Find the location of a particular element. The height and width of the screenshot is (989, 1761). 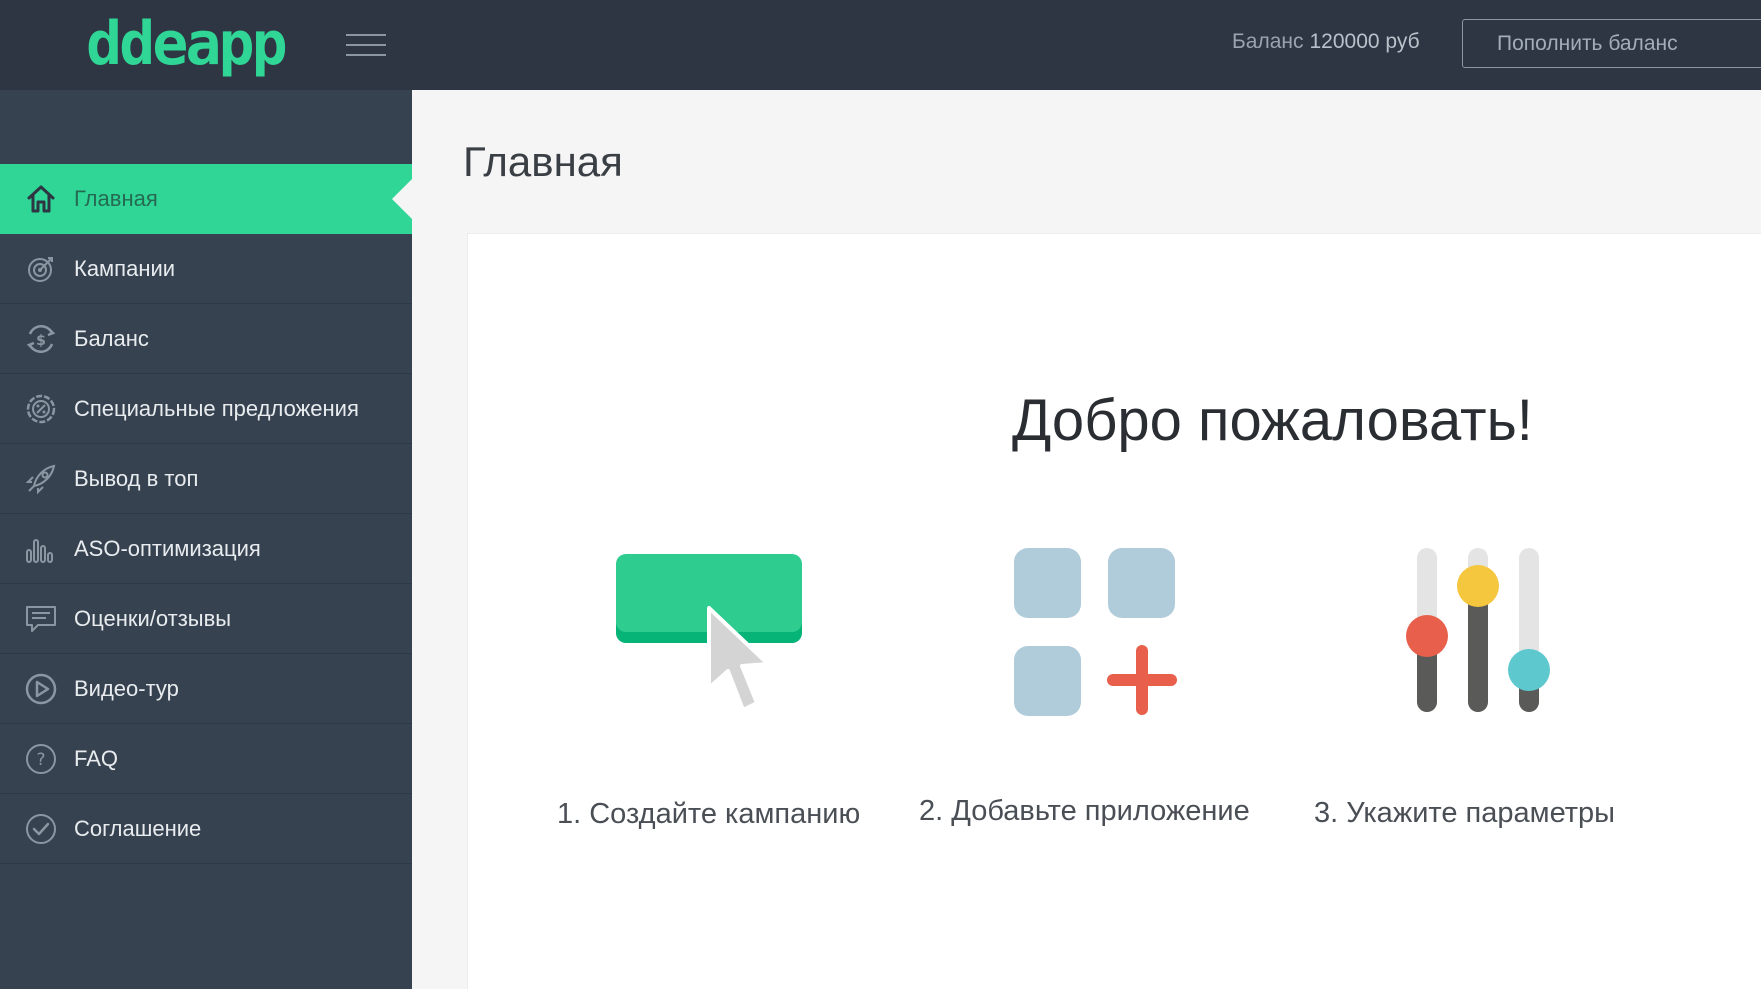

comment-icon is located at coordinates (41, 619).